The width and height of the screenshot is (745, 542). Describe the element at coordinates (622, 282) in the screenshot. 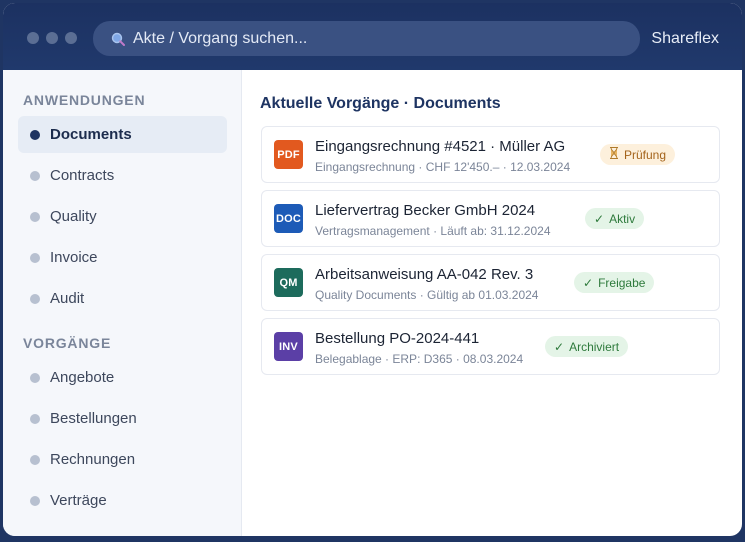

I see `status-badge-label: Freigabe` at that location.